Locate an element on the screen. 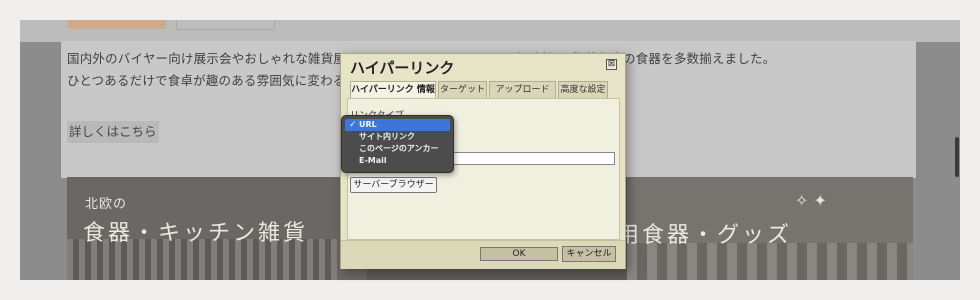 The width and height of the screenshot is (980, 300). link-type-dropdown: ✓ URL サイト内リンク このページのアンカー E-Mail is located at coordinates (397, 144).